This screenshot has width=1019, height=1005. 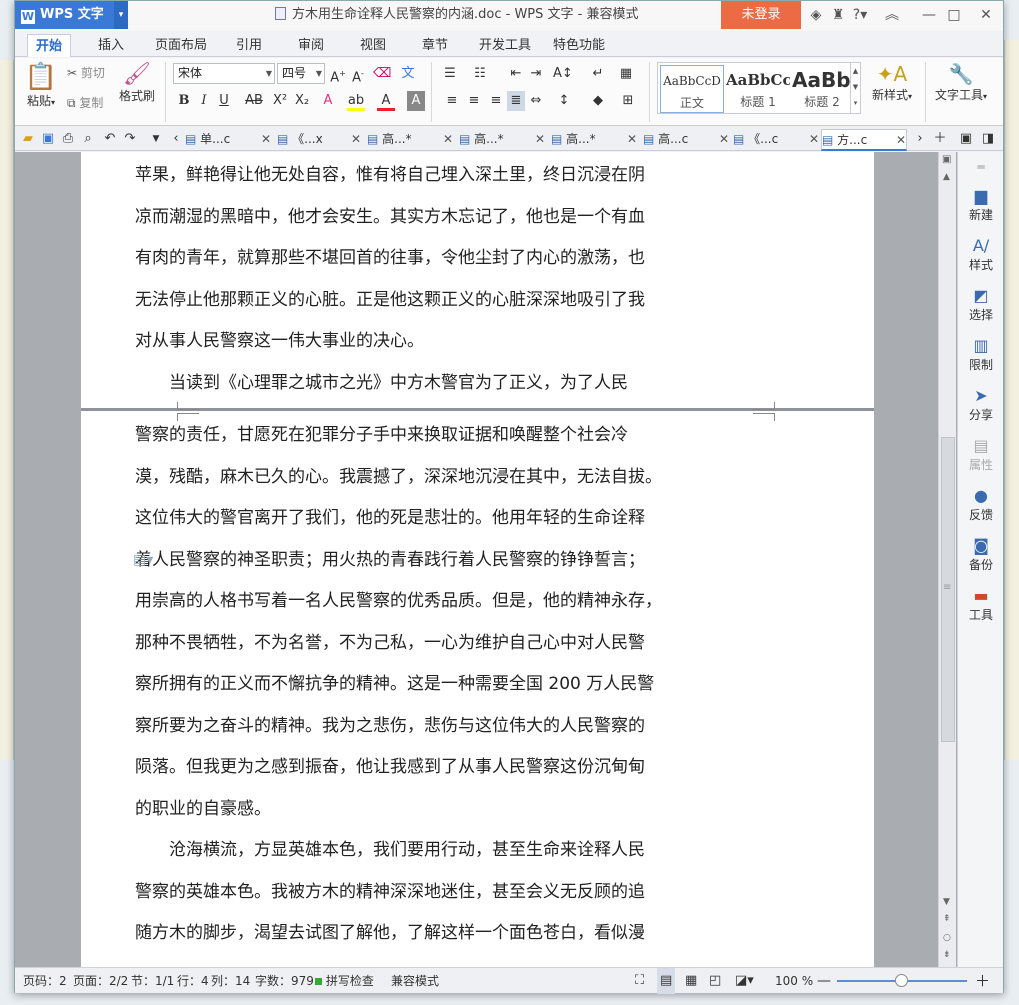 I want to click on text-tools-button: 🔧 文字工具▾, so click(x=961, y=82).